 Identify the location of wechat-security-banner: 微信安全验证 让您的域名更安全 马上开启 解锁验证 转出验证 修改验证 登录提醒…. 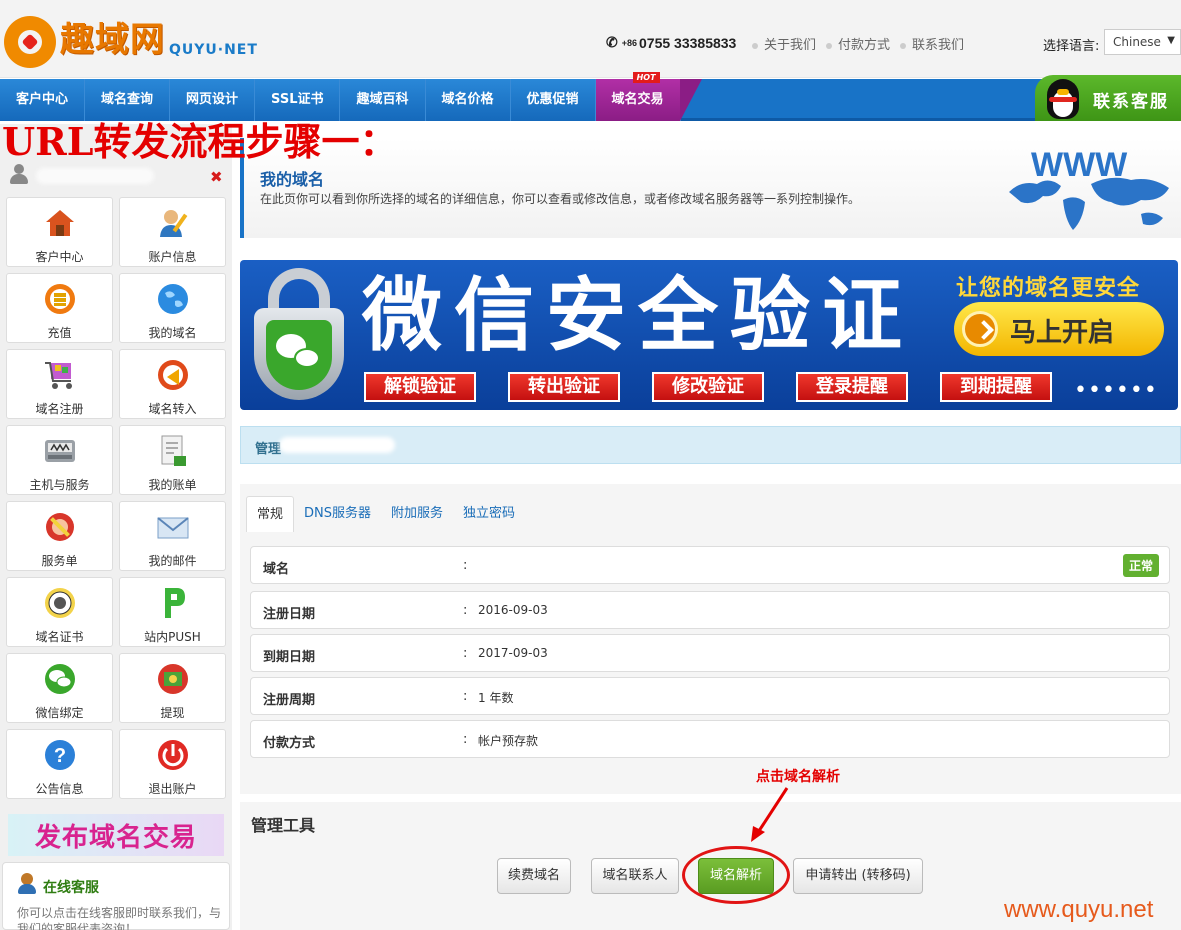
(709, 335).